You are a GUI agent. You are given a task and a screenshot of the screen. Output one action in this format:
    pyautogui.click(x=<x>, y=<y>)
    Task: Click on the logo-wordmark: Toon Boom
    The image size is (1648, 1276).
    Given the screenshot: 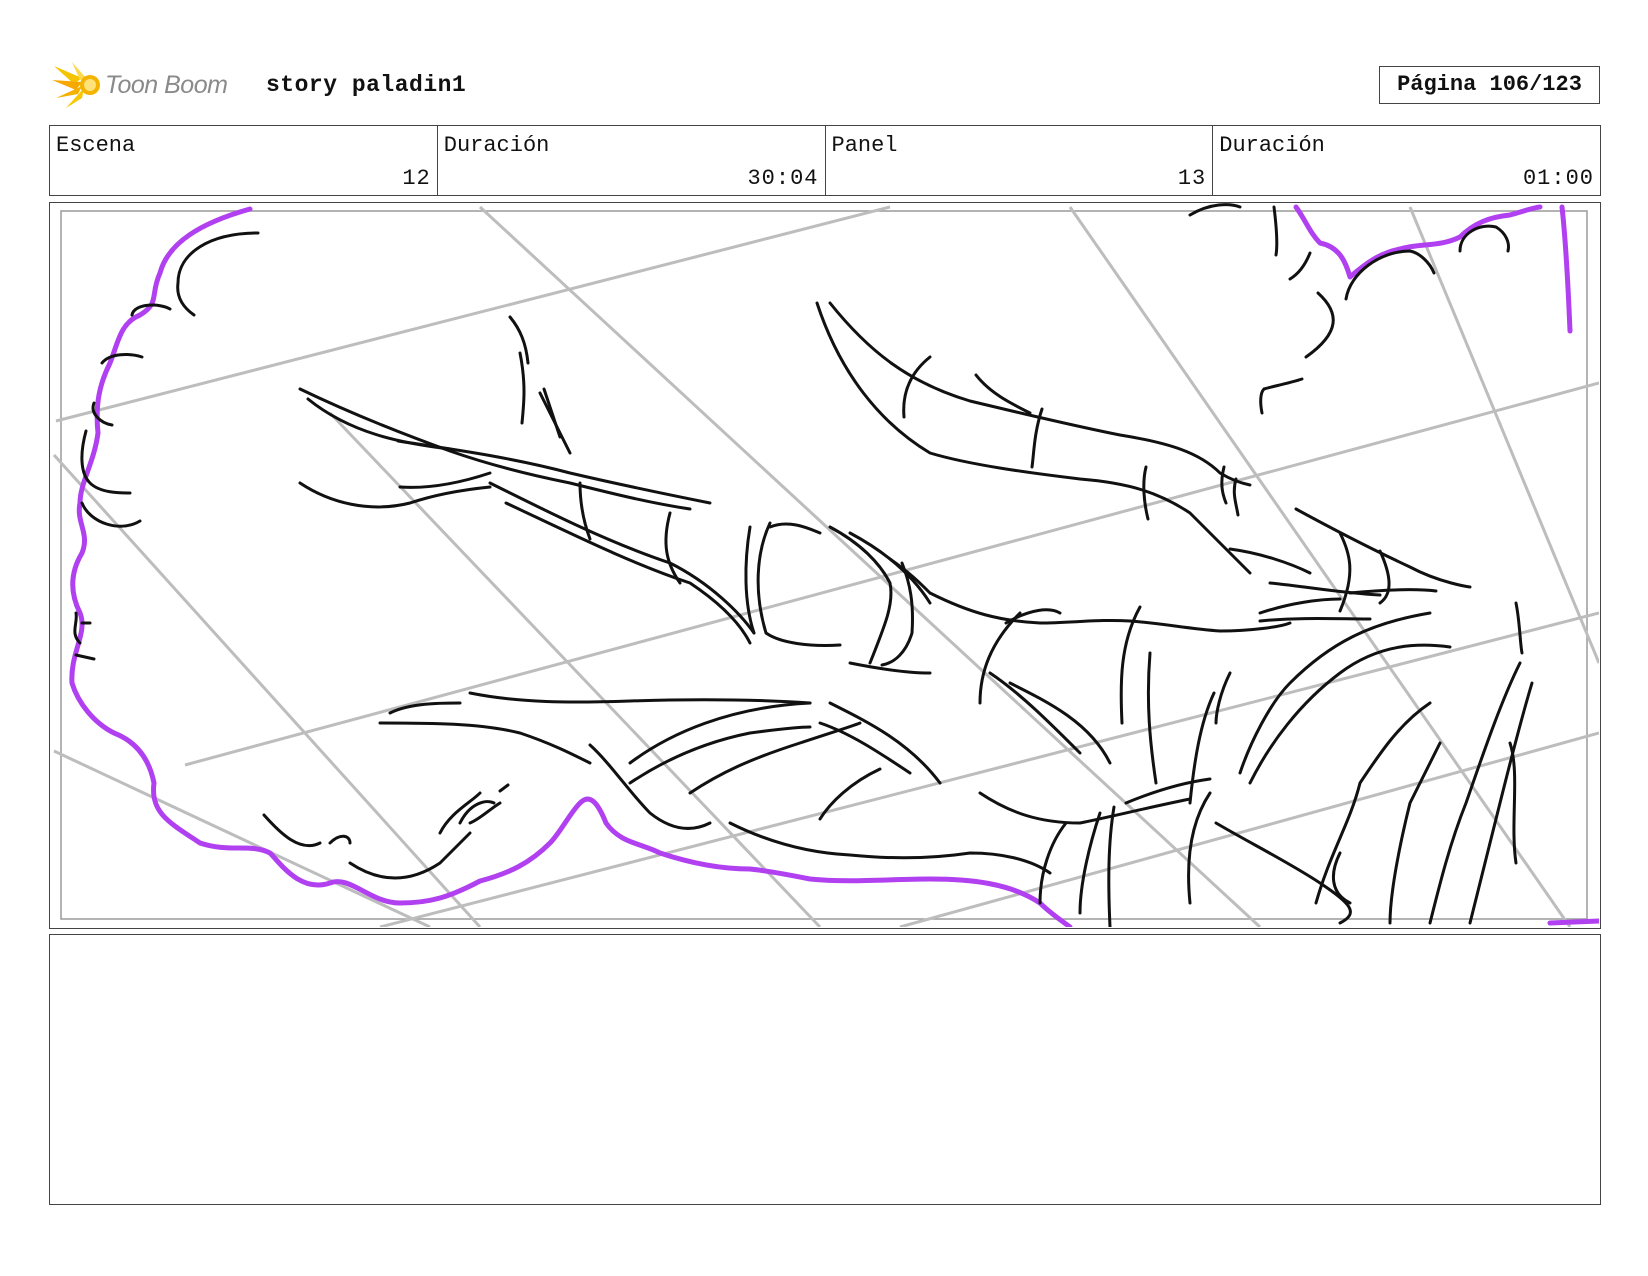 What is the action you would take?
    pyautogui.click(x=166, y=85)
    